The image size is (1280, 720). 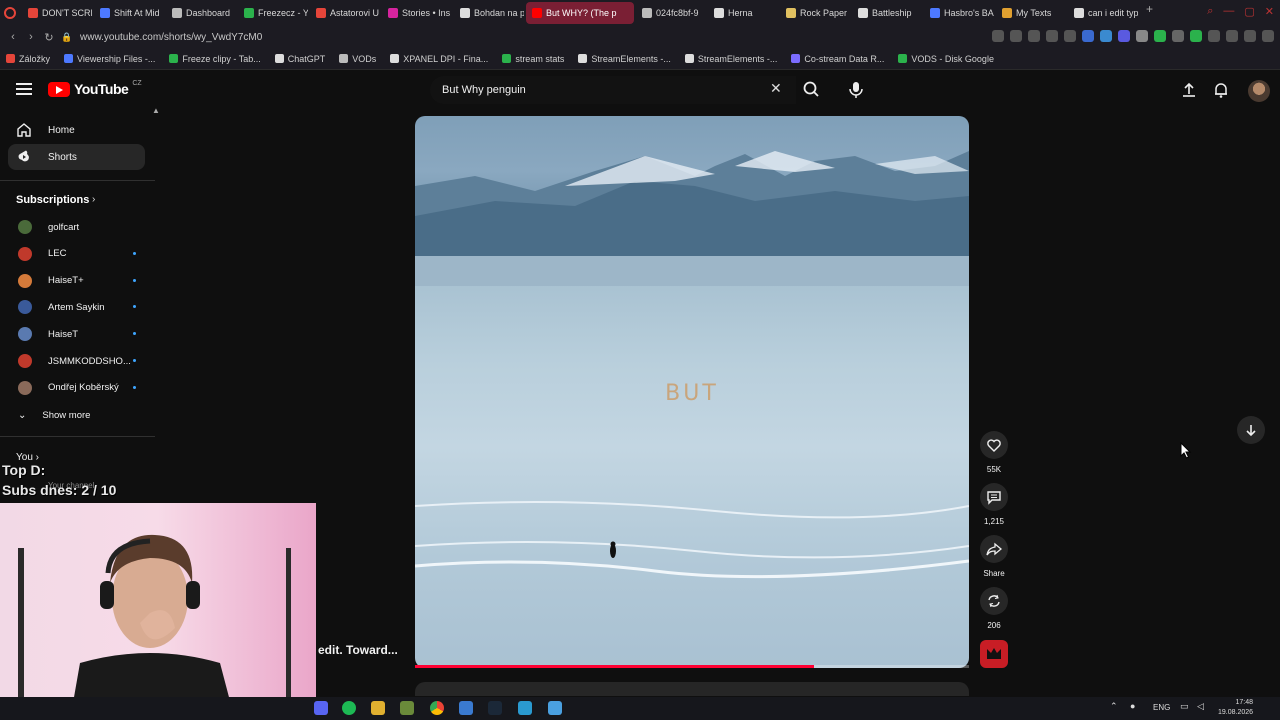 I want to click on browser-tab: Dashboard, so click(x=201, y=13).